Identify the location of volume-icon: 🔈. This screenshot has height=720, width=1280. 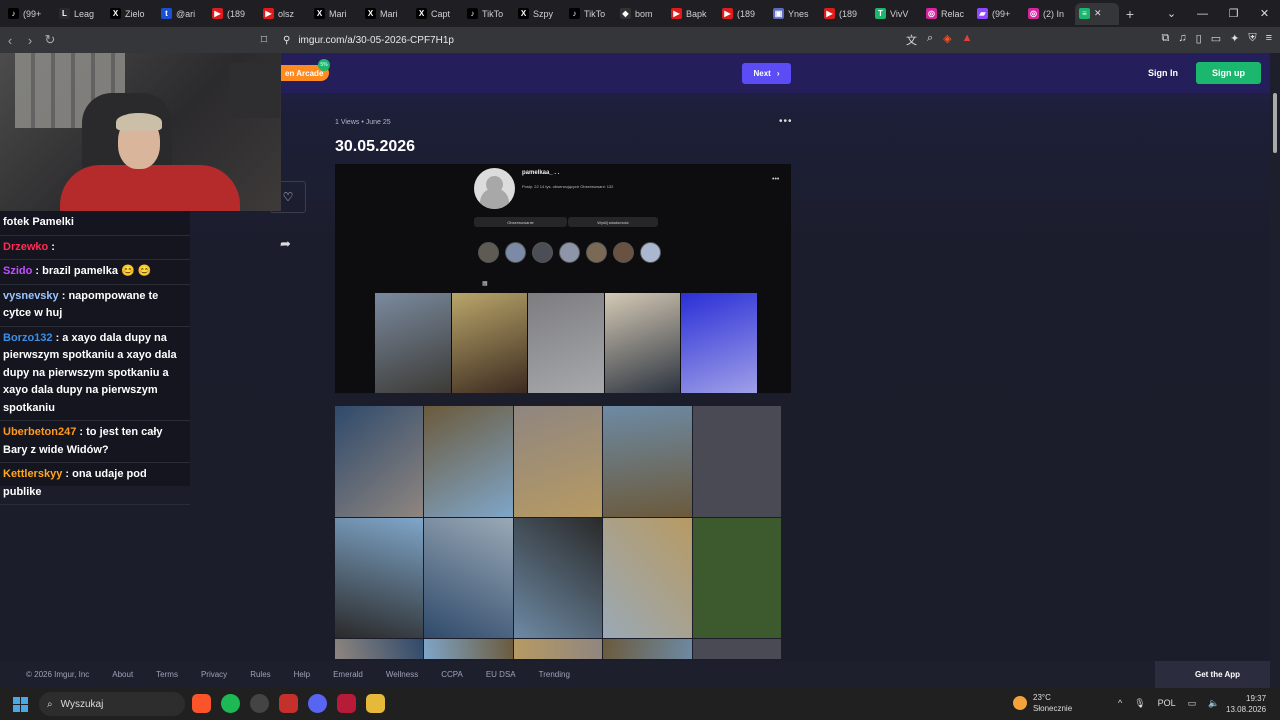
(1213, 703).